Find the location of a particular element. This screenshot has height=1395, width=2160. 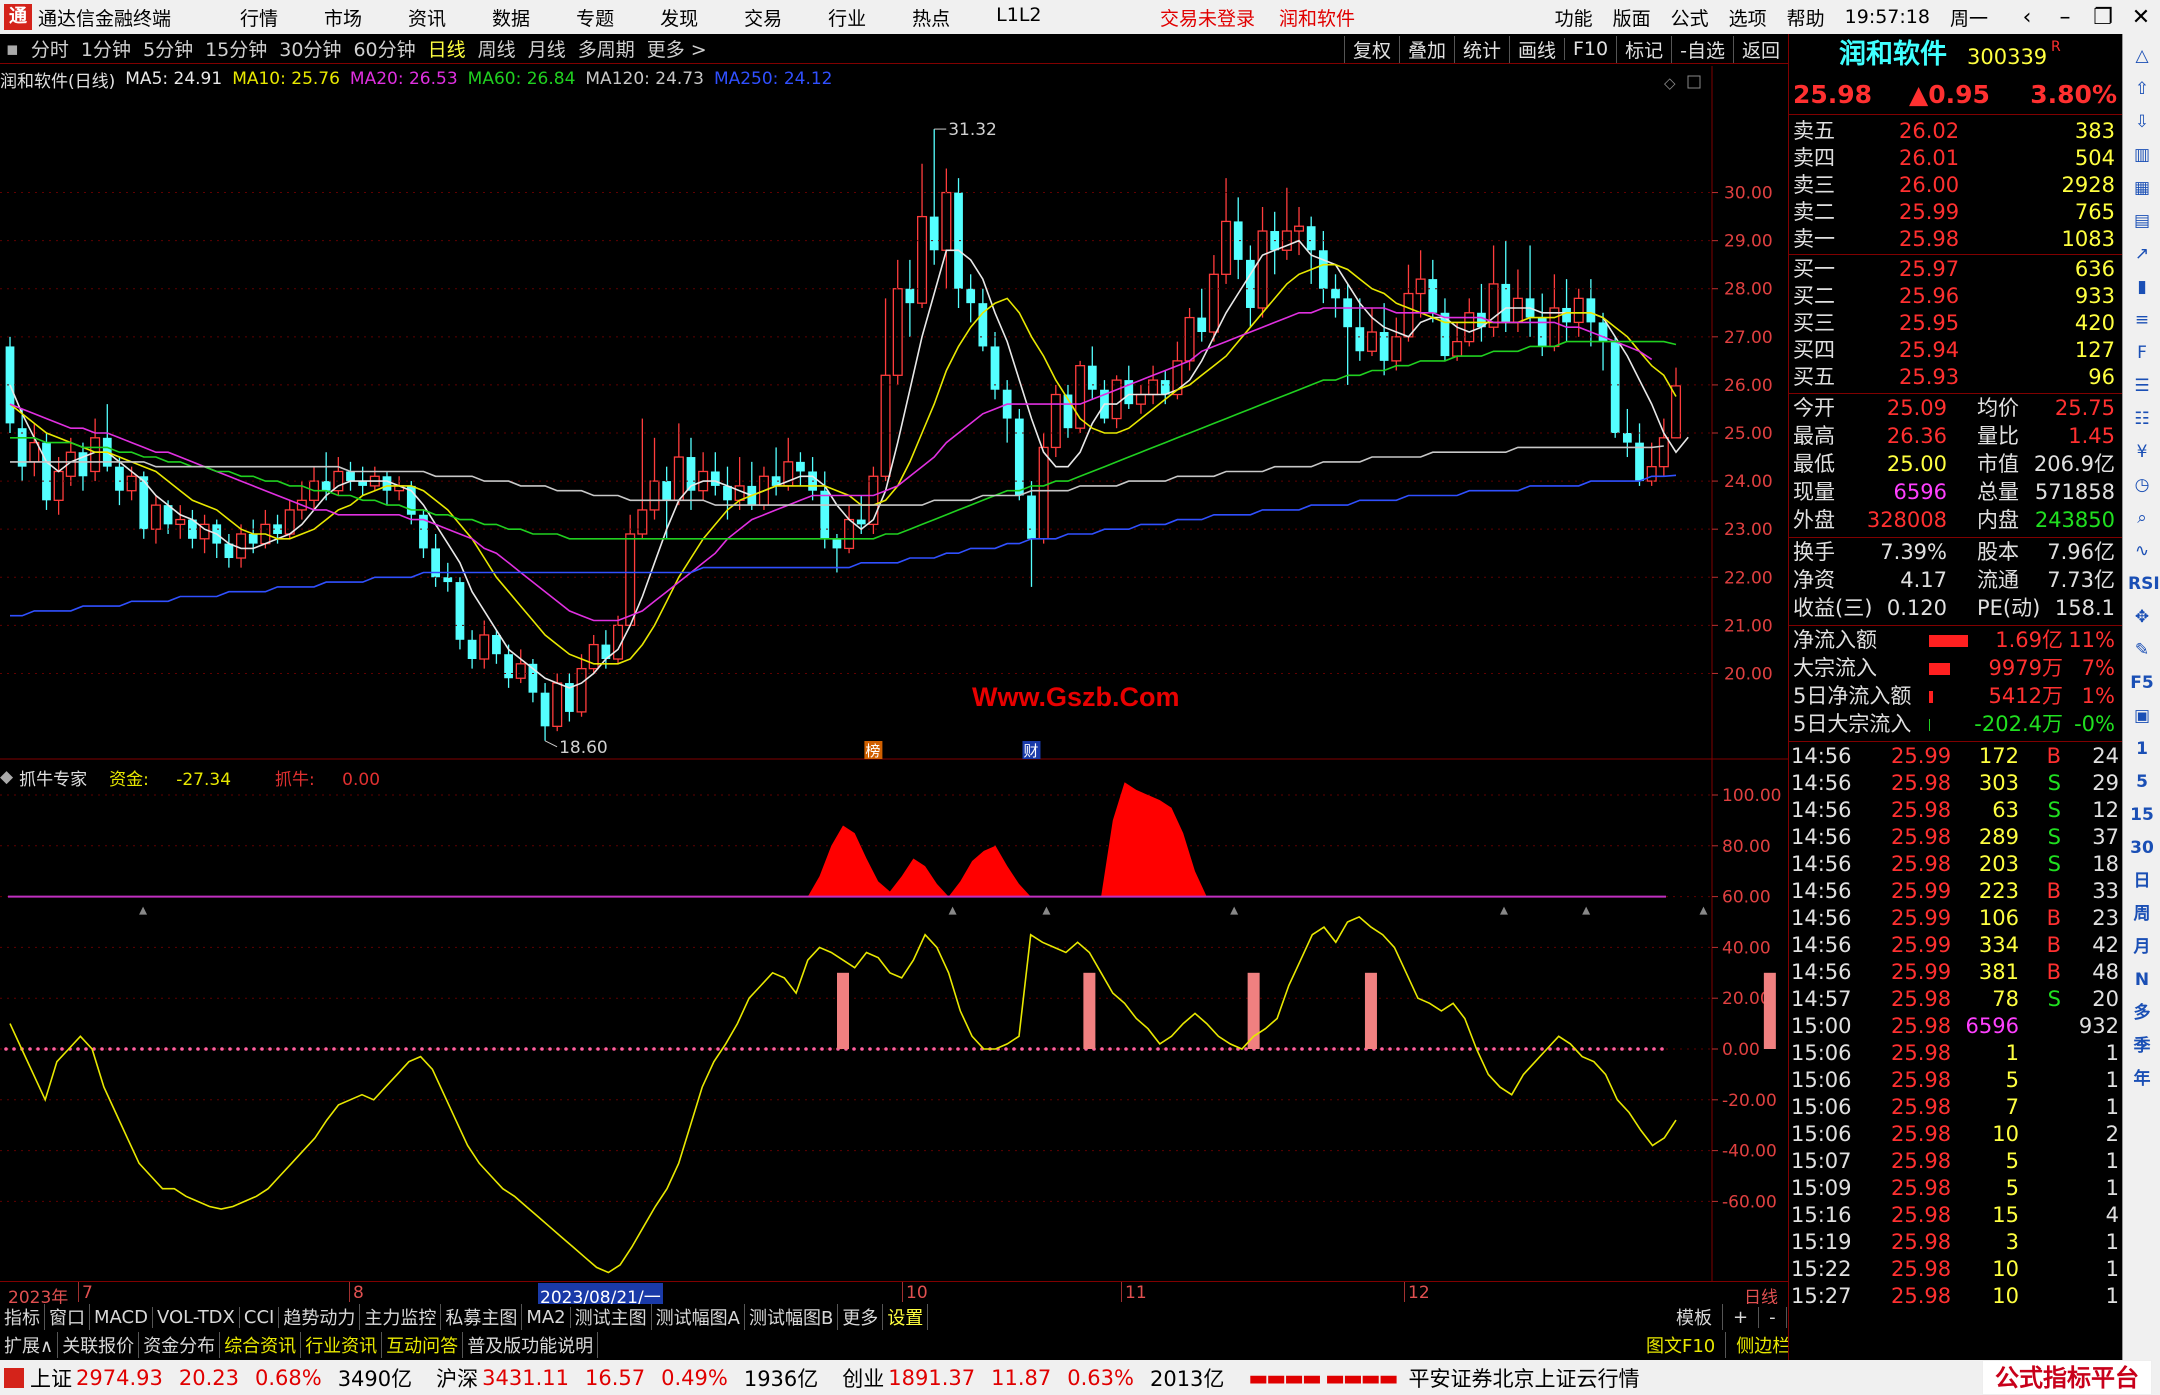

back-icon: ‹ is located at coordinates (2027, 17).